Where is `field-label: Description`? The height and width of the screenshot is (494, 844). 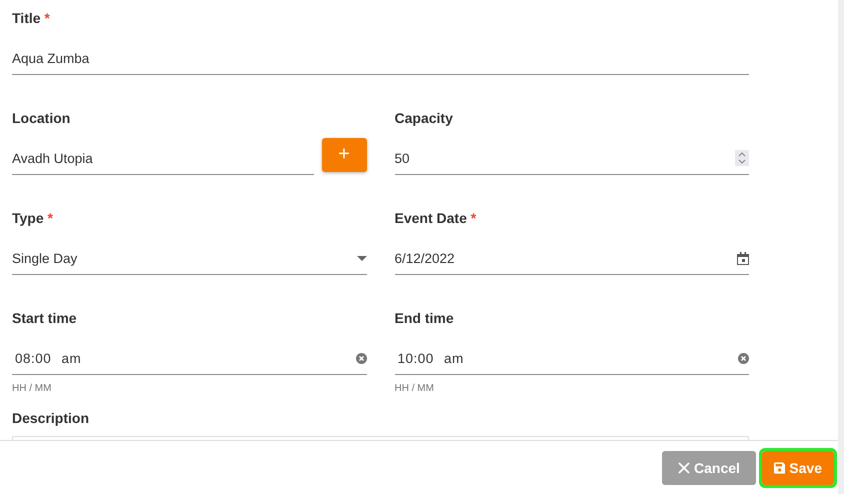 field-label: Description is located at coordinates (51, 418).